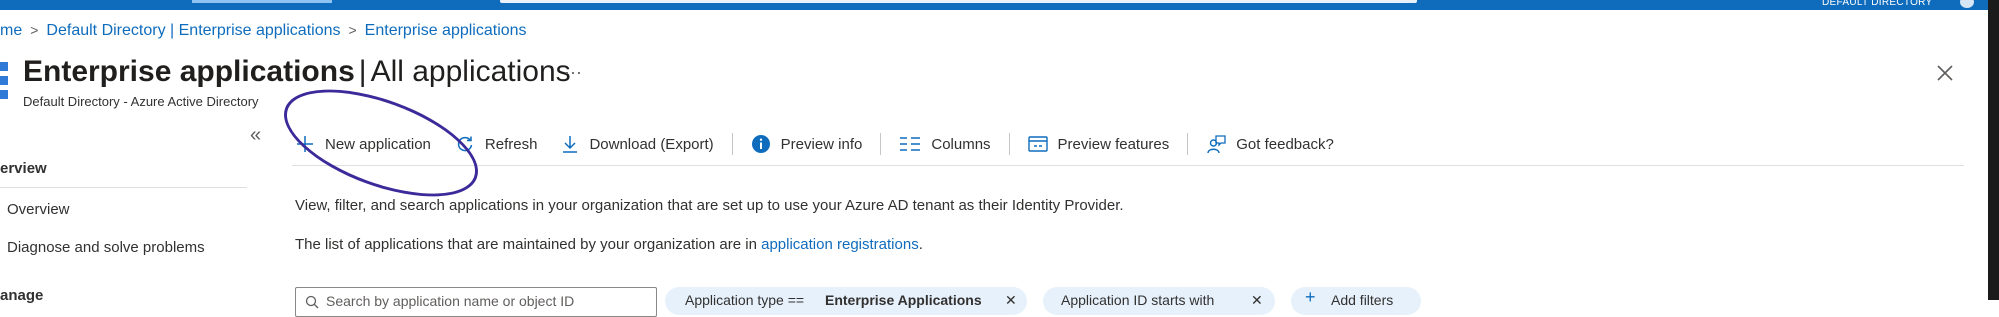 This screenshot has width=1999, height=317. What do you see at coordinates (305, 144) in the screenshot?
I see `plus-icon` at bounding box center [305, 144].